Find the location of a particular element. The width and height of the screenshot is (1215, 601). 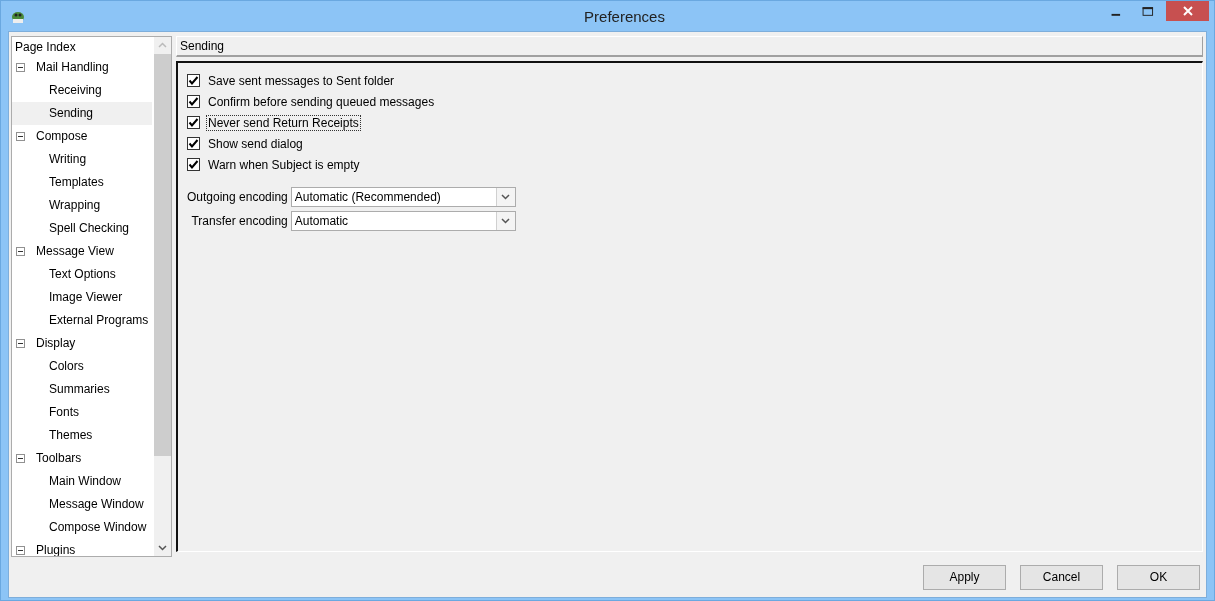

tree-item: Writing is located at coordinates (82, 159).